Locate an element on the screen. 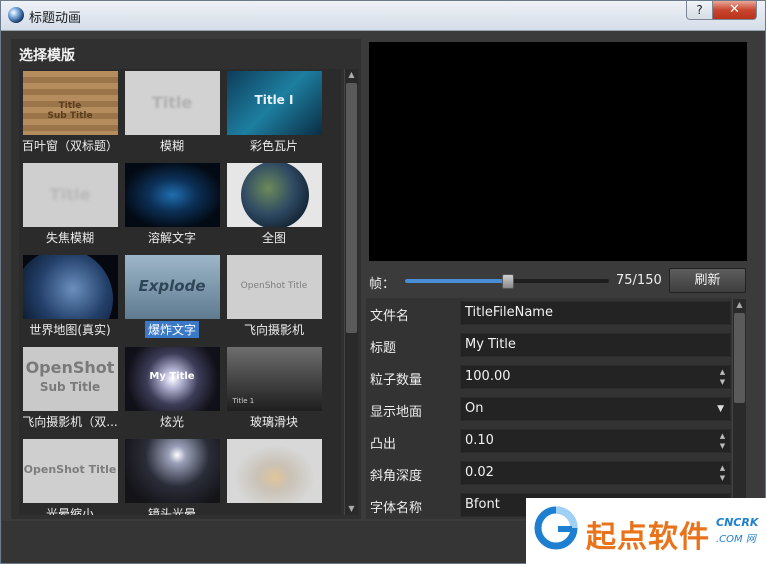 The width and height of the screenshot is (766, 564). prop-value: TitleFileName is located at coordinates (509, 312).